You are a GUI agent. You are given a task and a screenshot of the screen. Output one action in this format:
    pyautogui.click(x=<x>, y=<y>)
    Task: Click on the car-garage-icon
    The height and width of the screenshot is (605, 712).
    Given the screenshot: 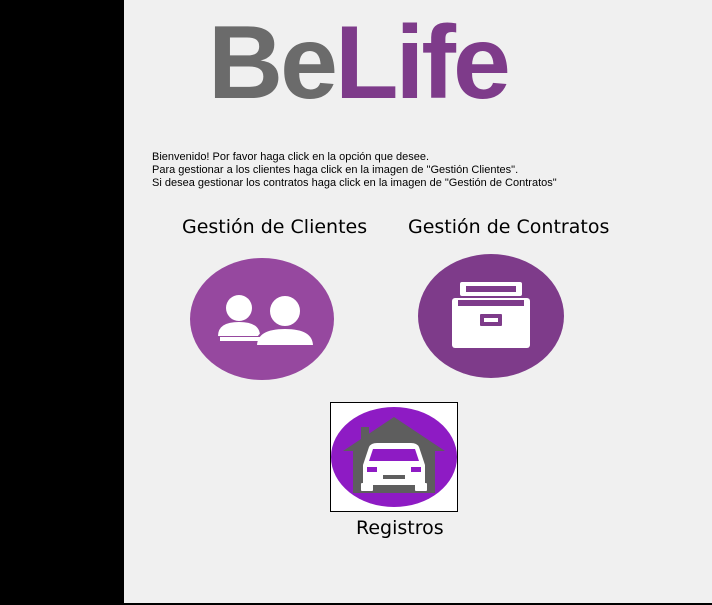 What is the action you would take?
    pyautogui.click(x=394, y=457)
    